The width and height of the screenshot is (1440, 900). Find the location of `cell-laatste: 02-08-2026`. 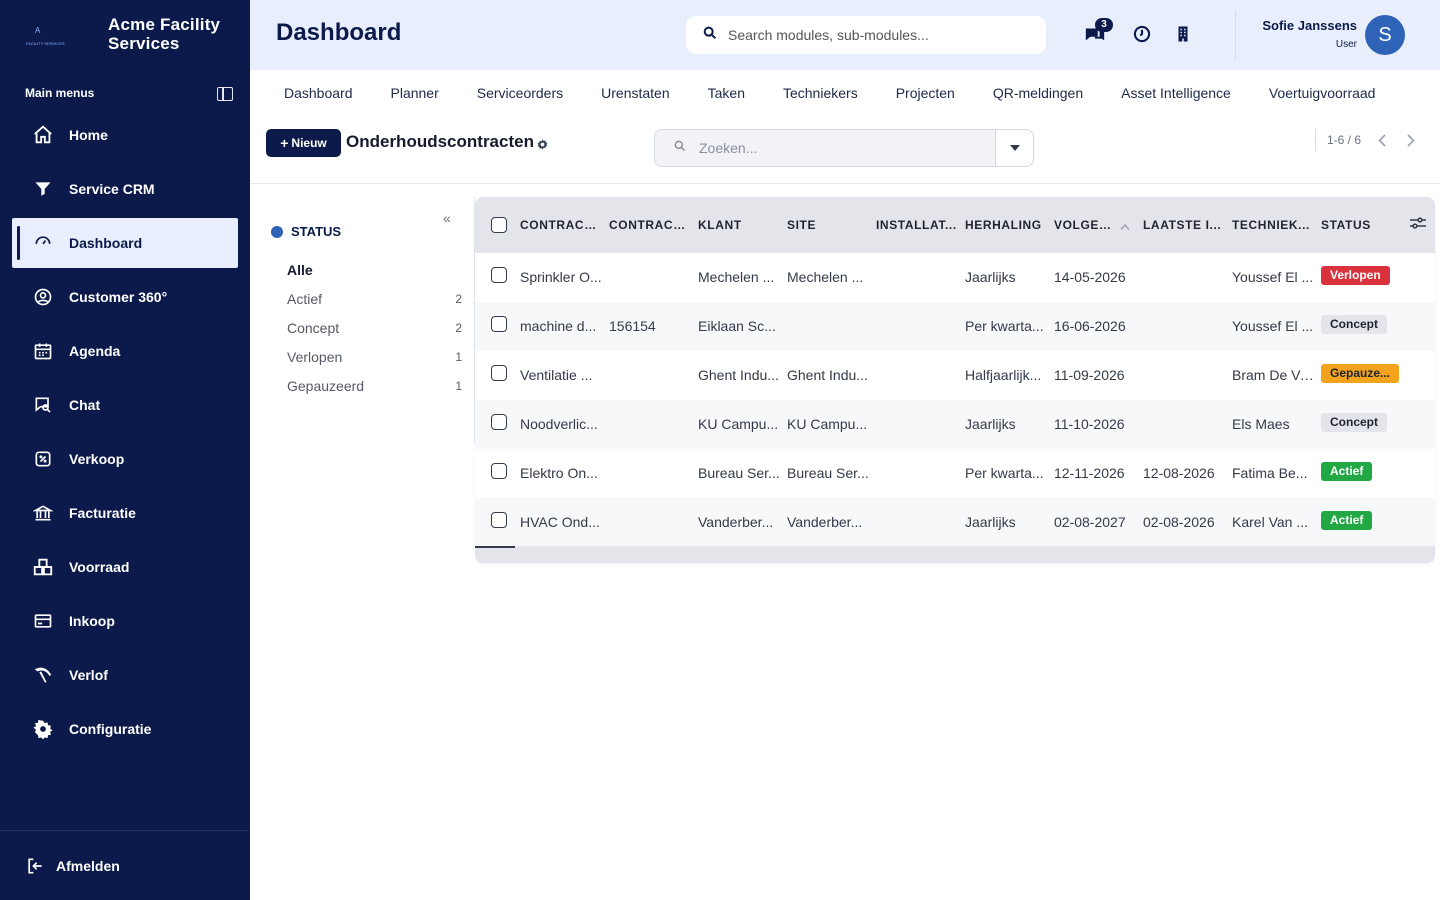

cell-laatste: 02-08-2026 is located at coordinates (1179, 522).